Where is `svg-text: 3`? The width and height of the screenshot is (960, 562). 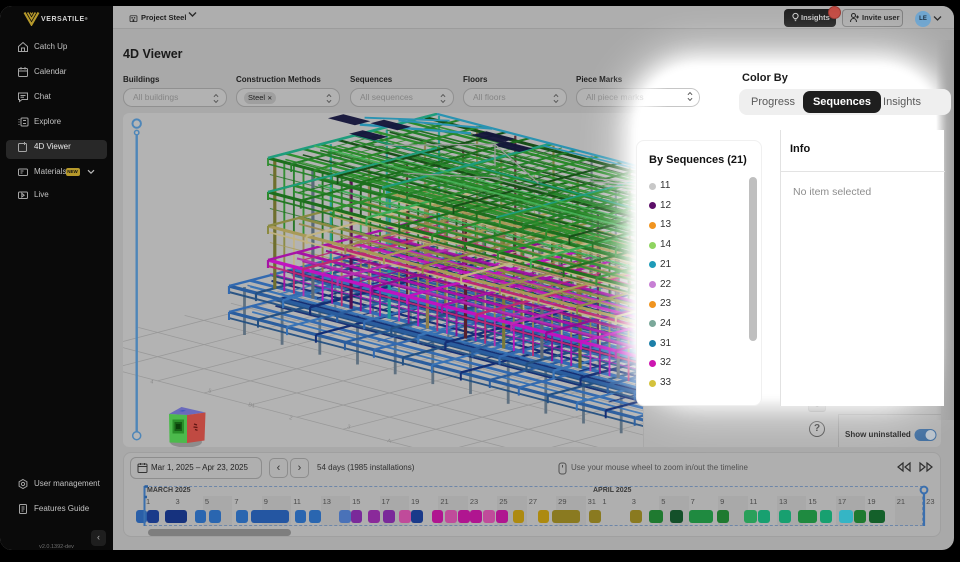 svg-text: 3 is located at coordinates (349, 427).